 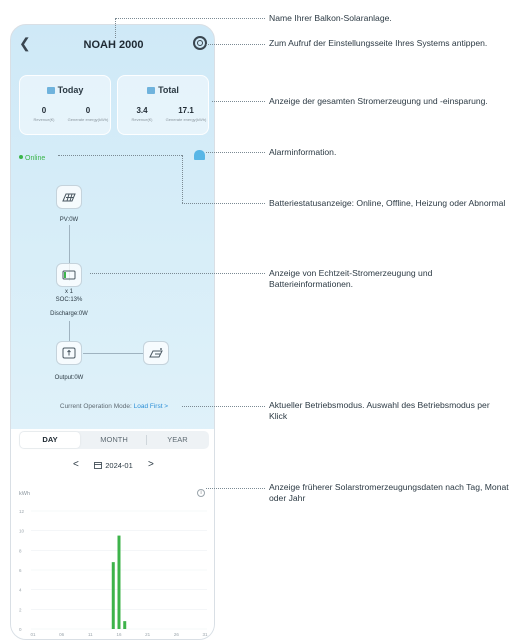 I want to click on x-tick-label: 26, so click(x=177, y=634).